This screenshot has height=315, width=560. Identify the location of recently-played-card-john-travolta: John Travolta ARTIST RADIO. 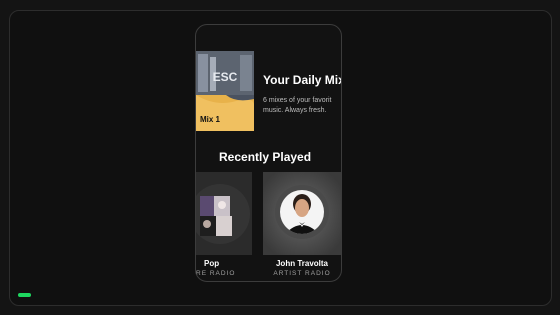
(302, 226).